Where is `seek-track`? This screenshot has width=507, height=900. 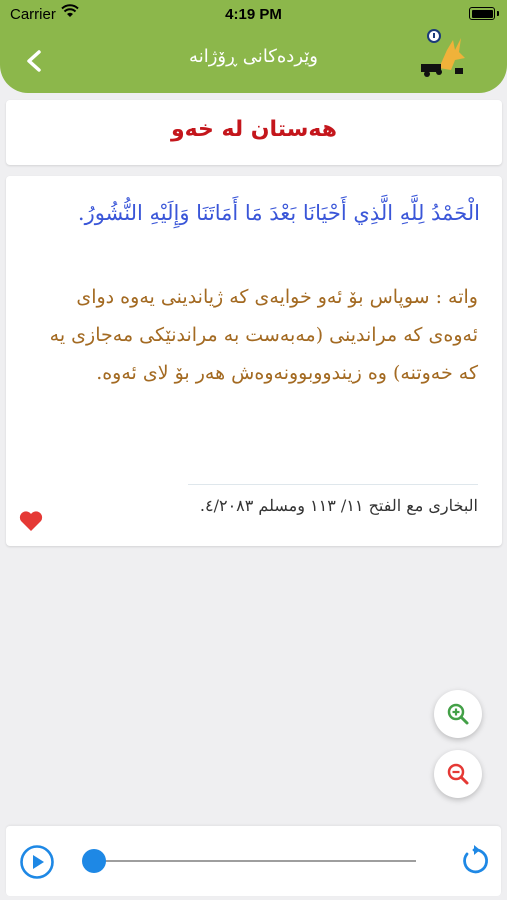
seek-track is located at coordinates (255, 861).